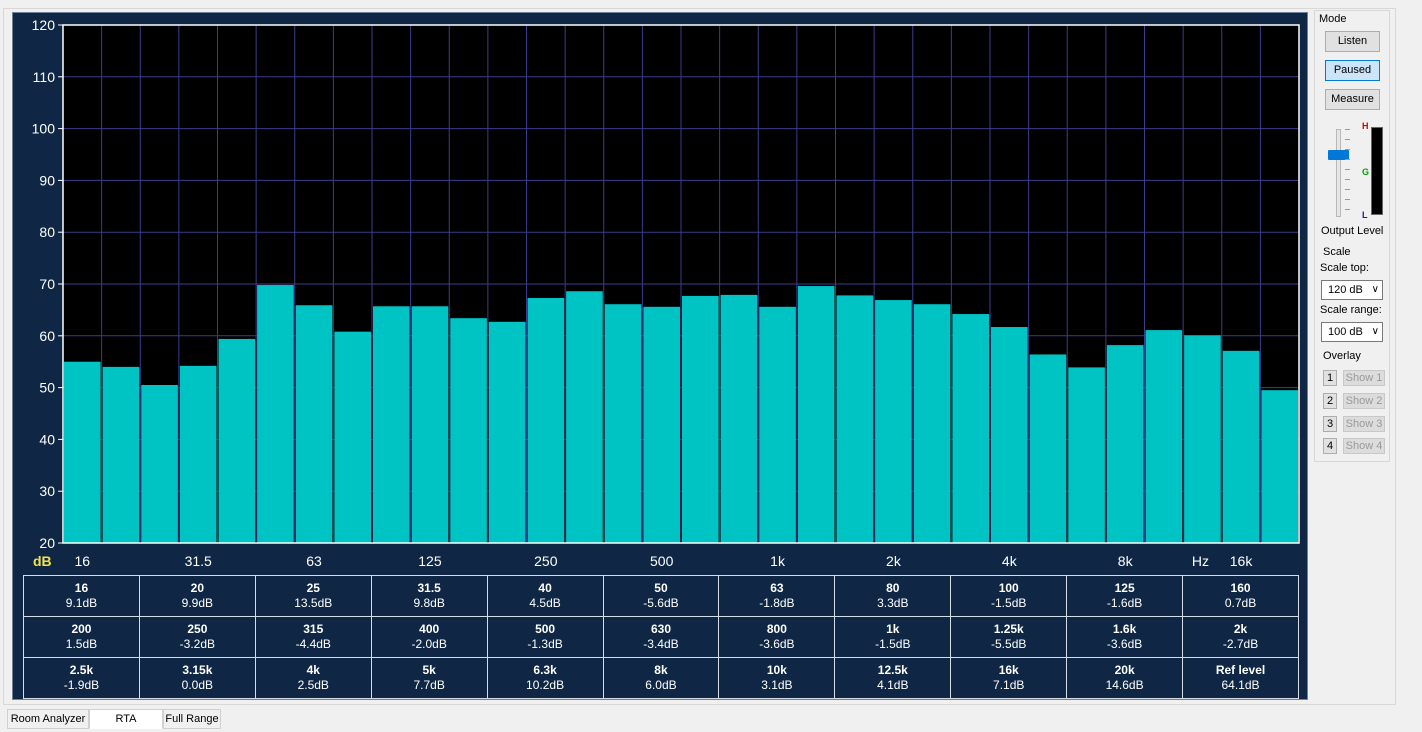 The image size is (1422, 732). Describe the element at coordinates (430, 561) in the screenshot. I see `x-tick-label: 125` at that location.